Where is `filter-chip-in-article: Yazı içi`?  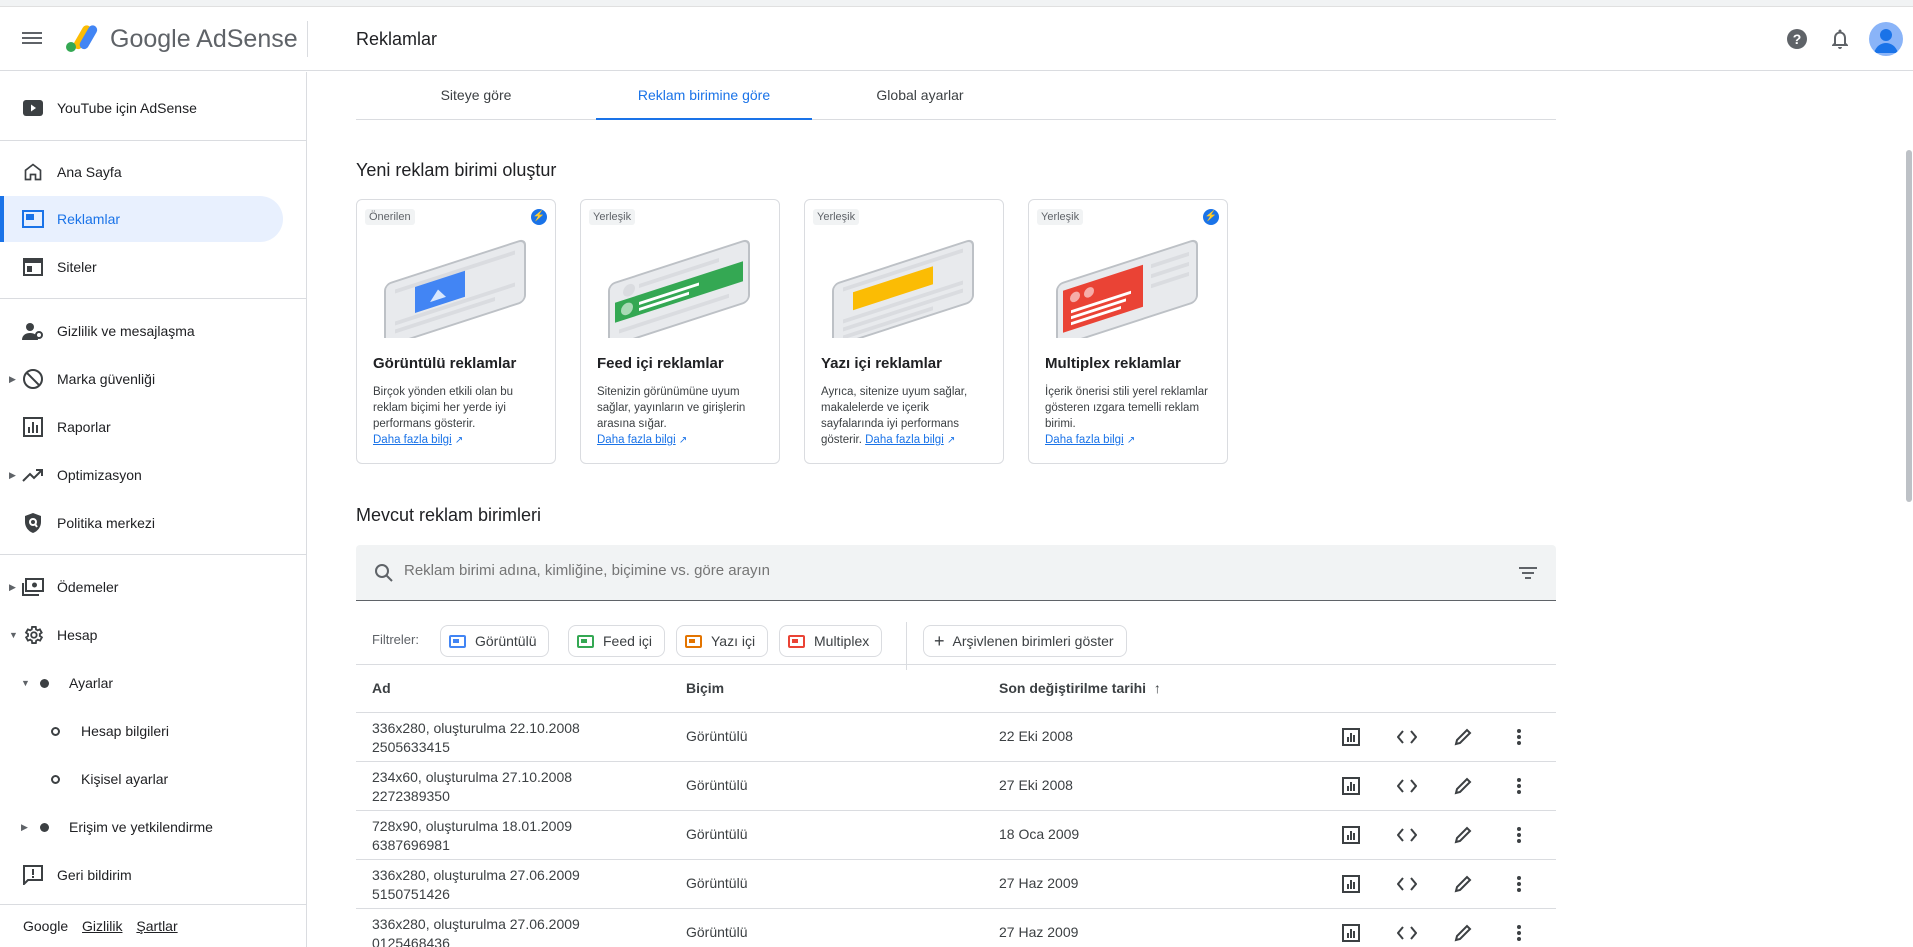
filter-chip-in-article: Yazı içi is located at coordinates (722, 641).